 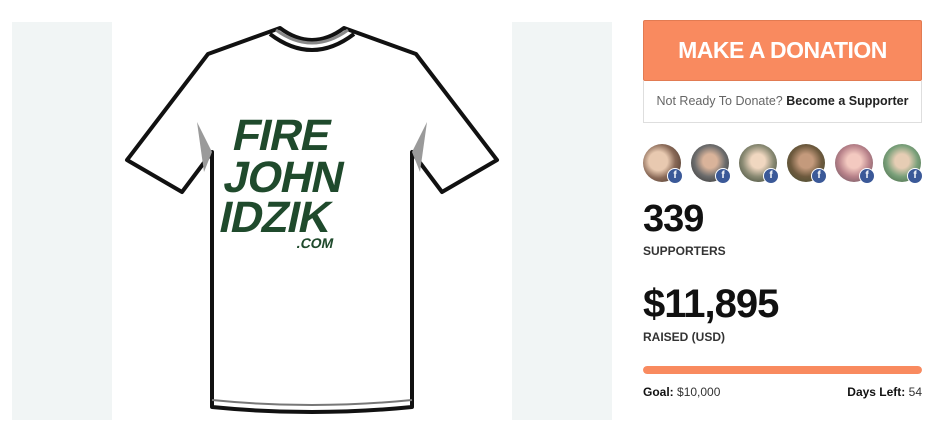 I want to click on days-left-label: Days Left:, so click(x=876, y=392).